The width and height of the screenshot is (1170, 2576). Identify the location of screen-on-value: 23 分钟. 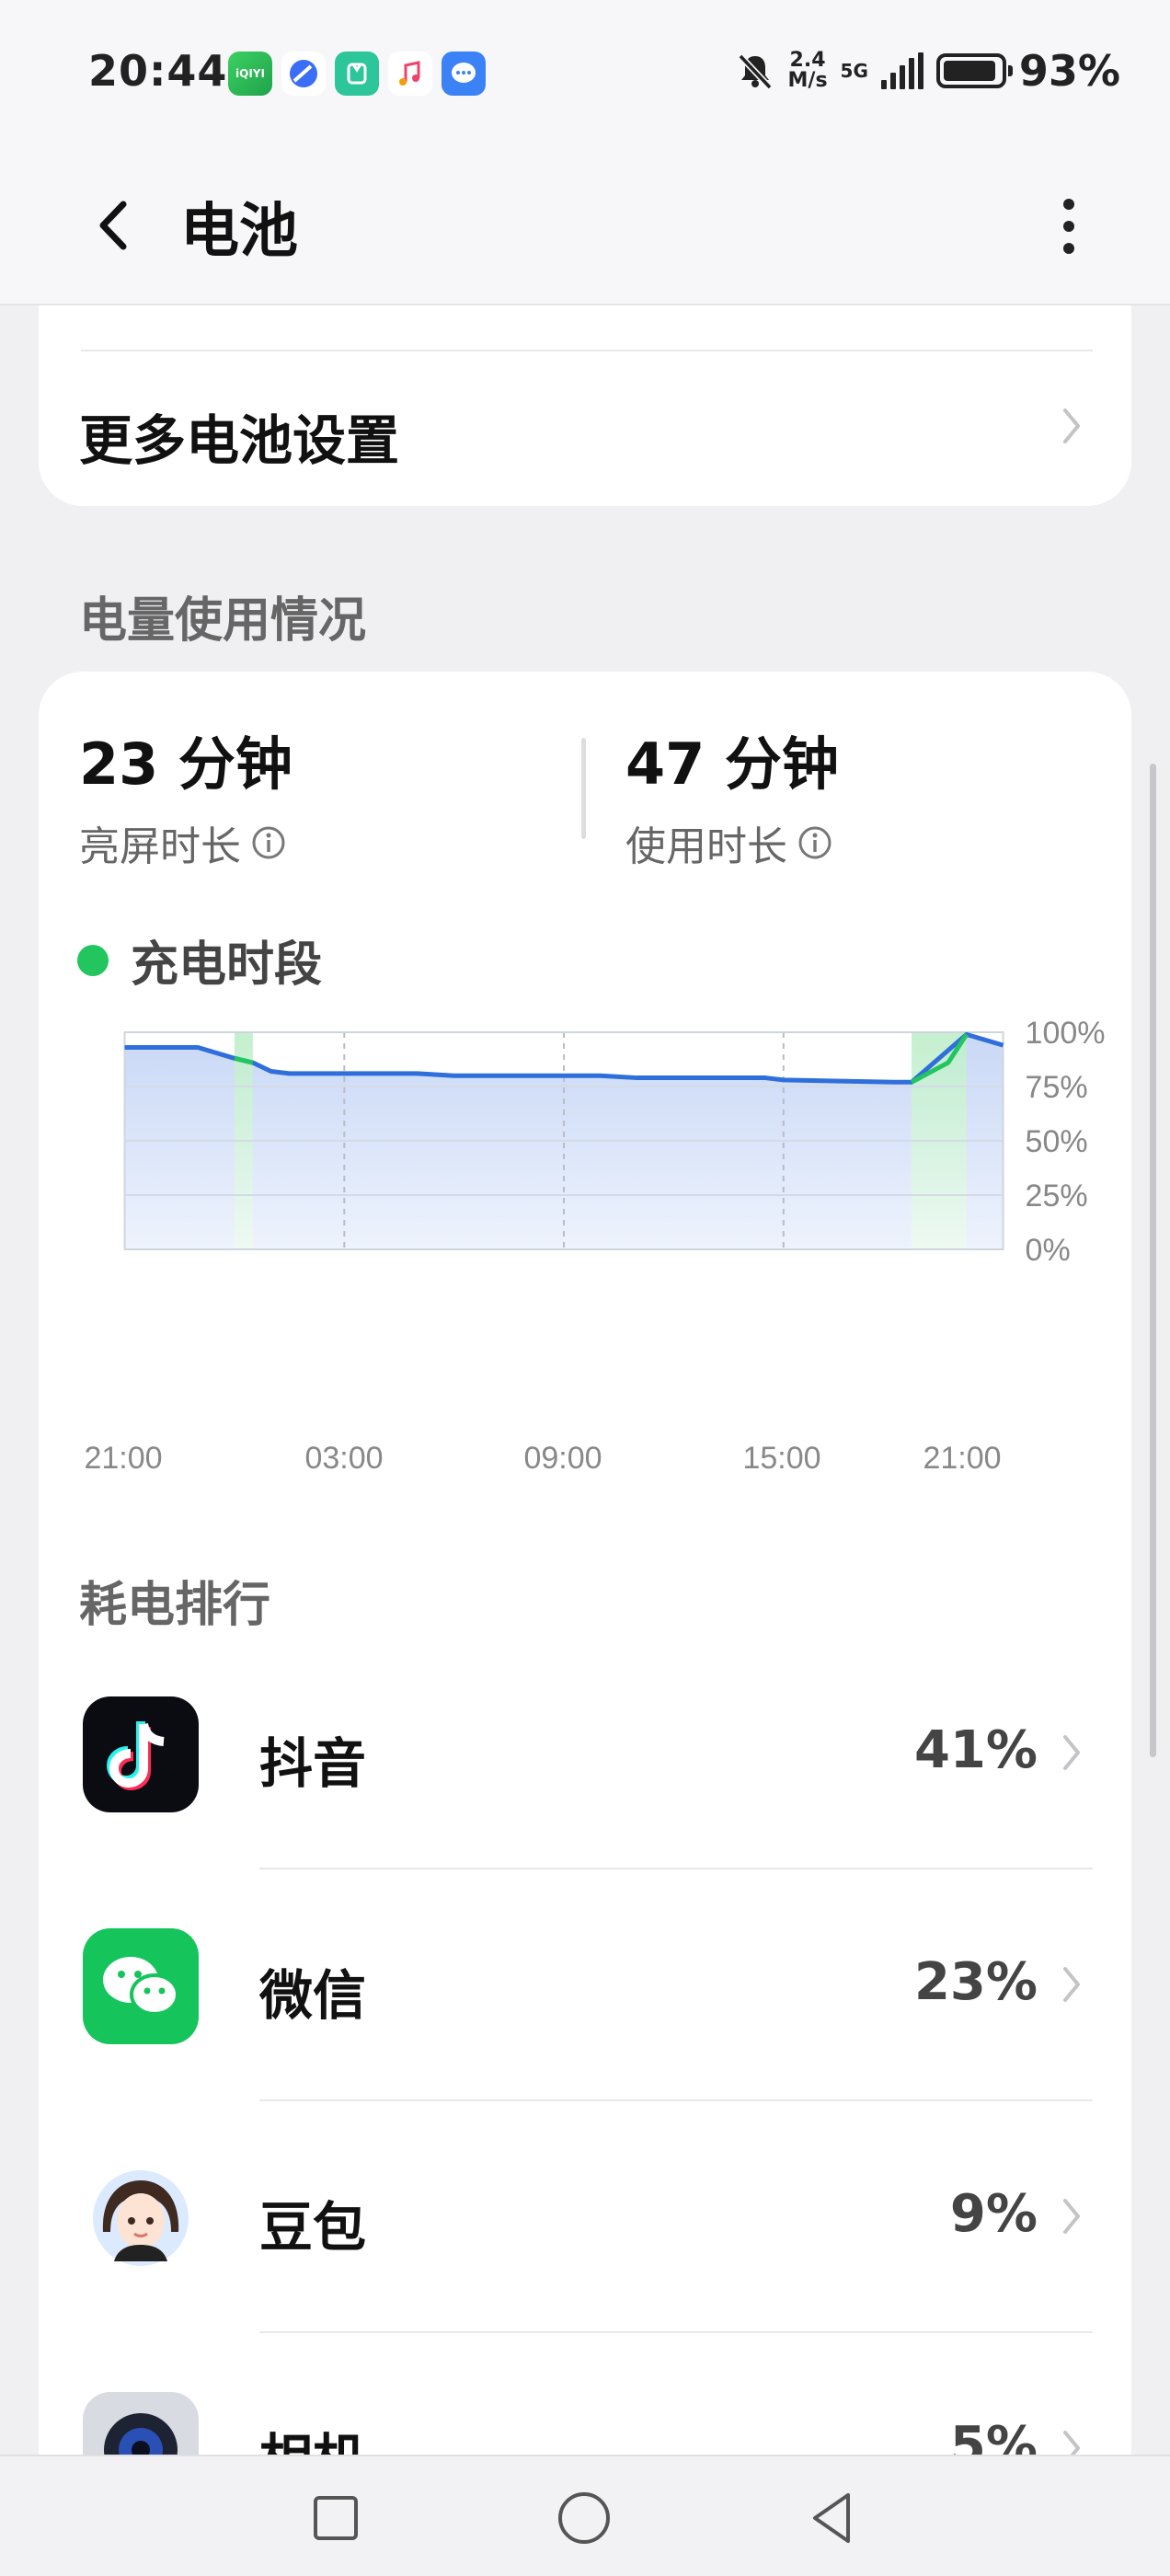
(185, 764).